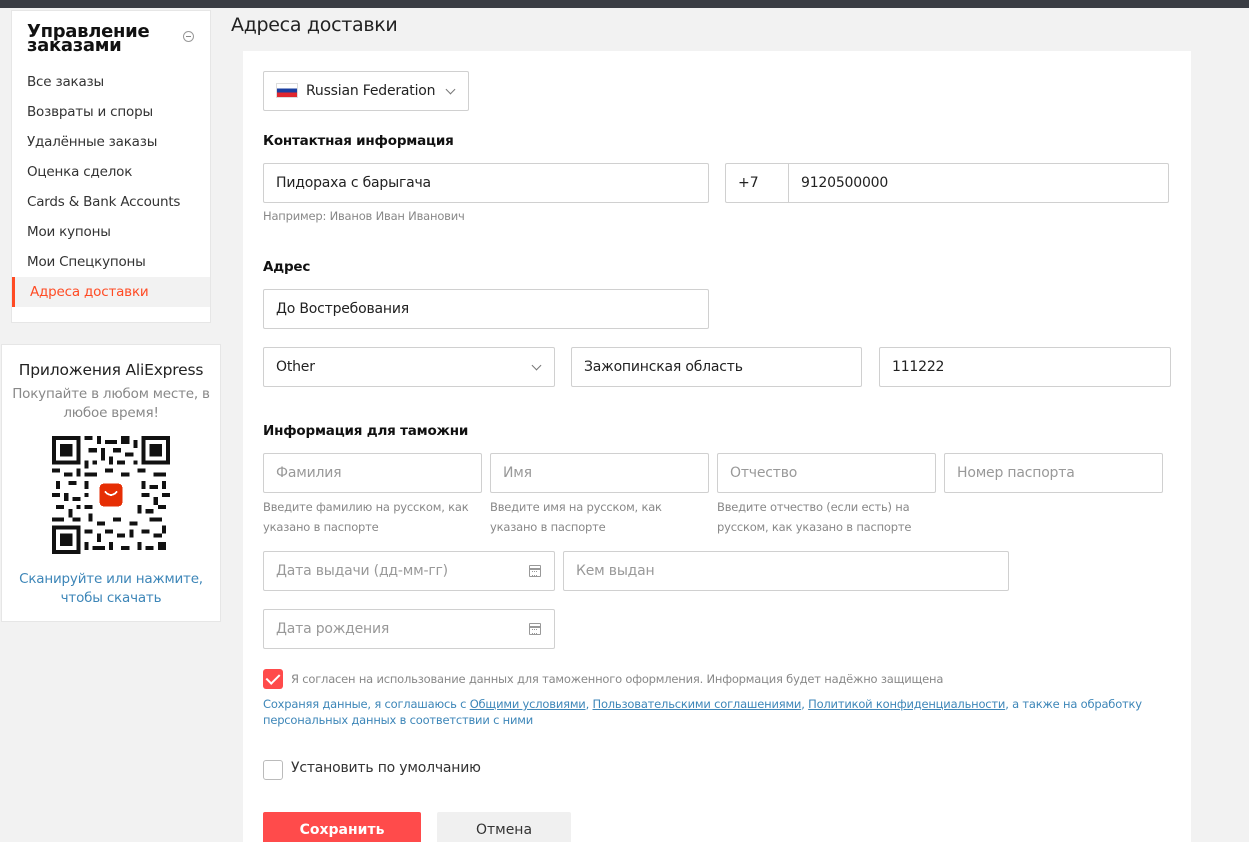 Image resolution: width=1249 pixels, height=842 pixels. I want to click on sidebar-item-label: Адреса доставки, so click(89, 292).